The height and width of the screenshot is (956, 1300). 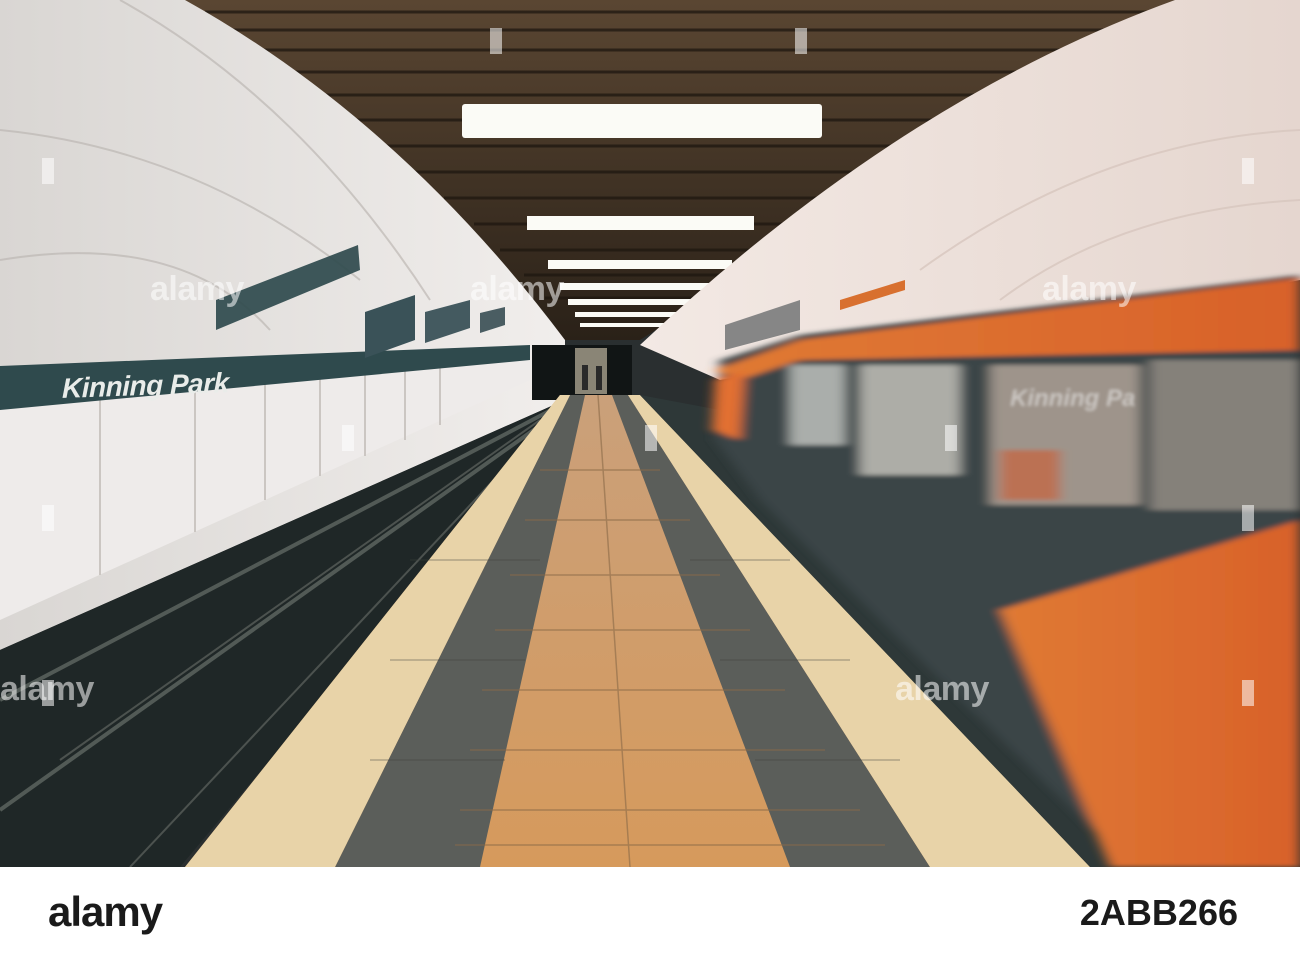 I want to click on footer-brand-logo: alamy, so click(x=105, y=911).